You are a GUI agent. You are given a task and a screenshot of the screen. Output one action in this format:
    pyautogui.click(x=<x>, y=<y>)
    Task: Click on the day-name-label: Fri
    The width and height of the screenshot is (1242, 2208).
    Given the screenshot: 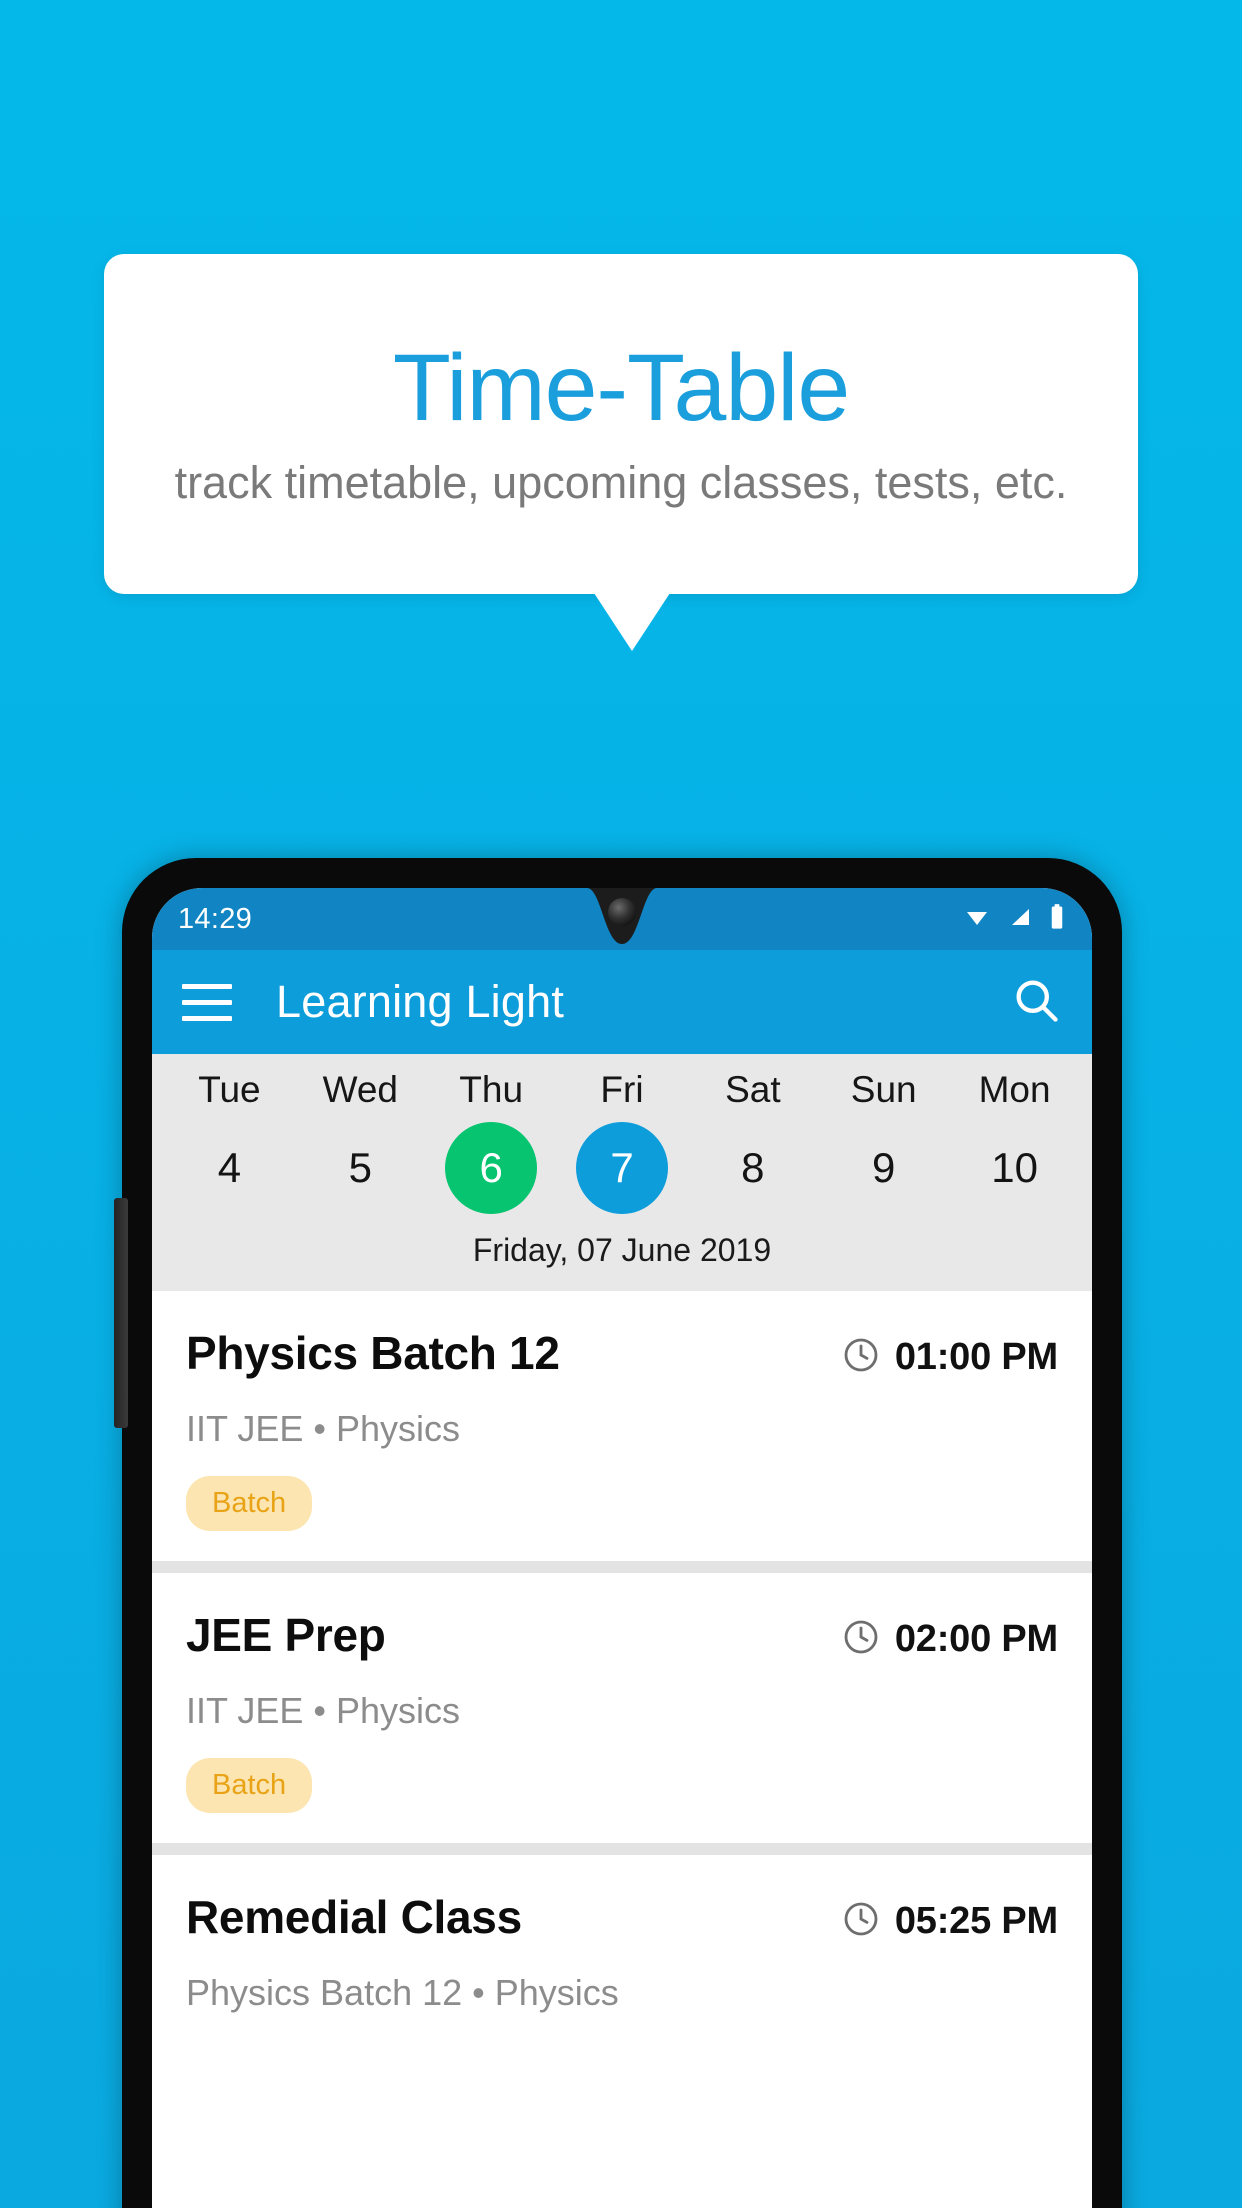 What is the action you would take?
    pyautogui.click(x=622, y=1089)
    